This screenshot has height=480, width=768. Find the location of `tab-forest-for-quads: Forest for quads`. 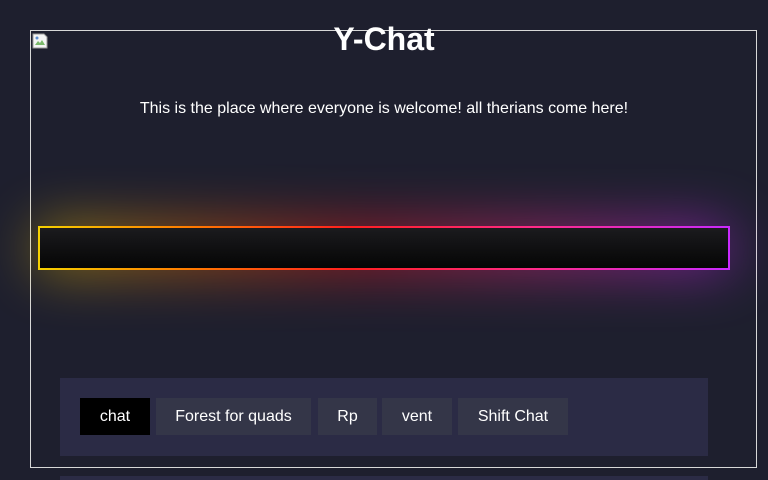

tab-forest-for-quads: Forest for quads is located at coordinates (233, 416).